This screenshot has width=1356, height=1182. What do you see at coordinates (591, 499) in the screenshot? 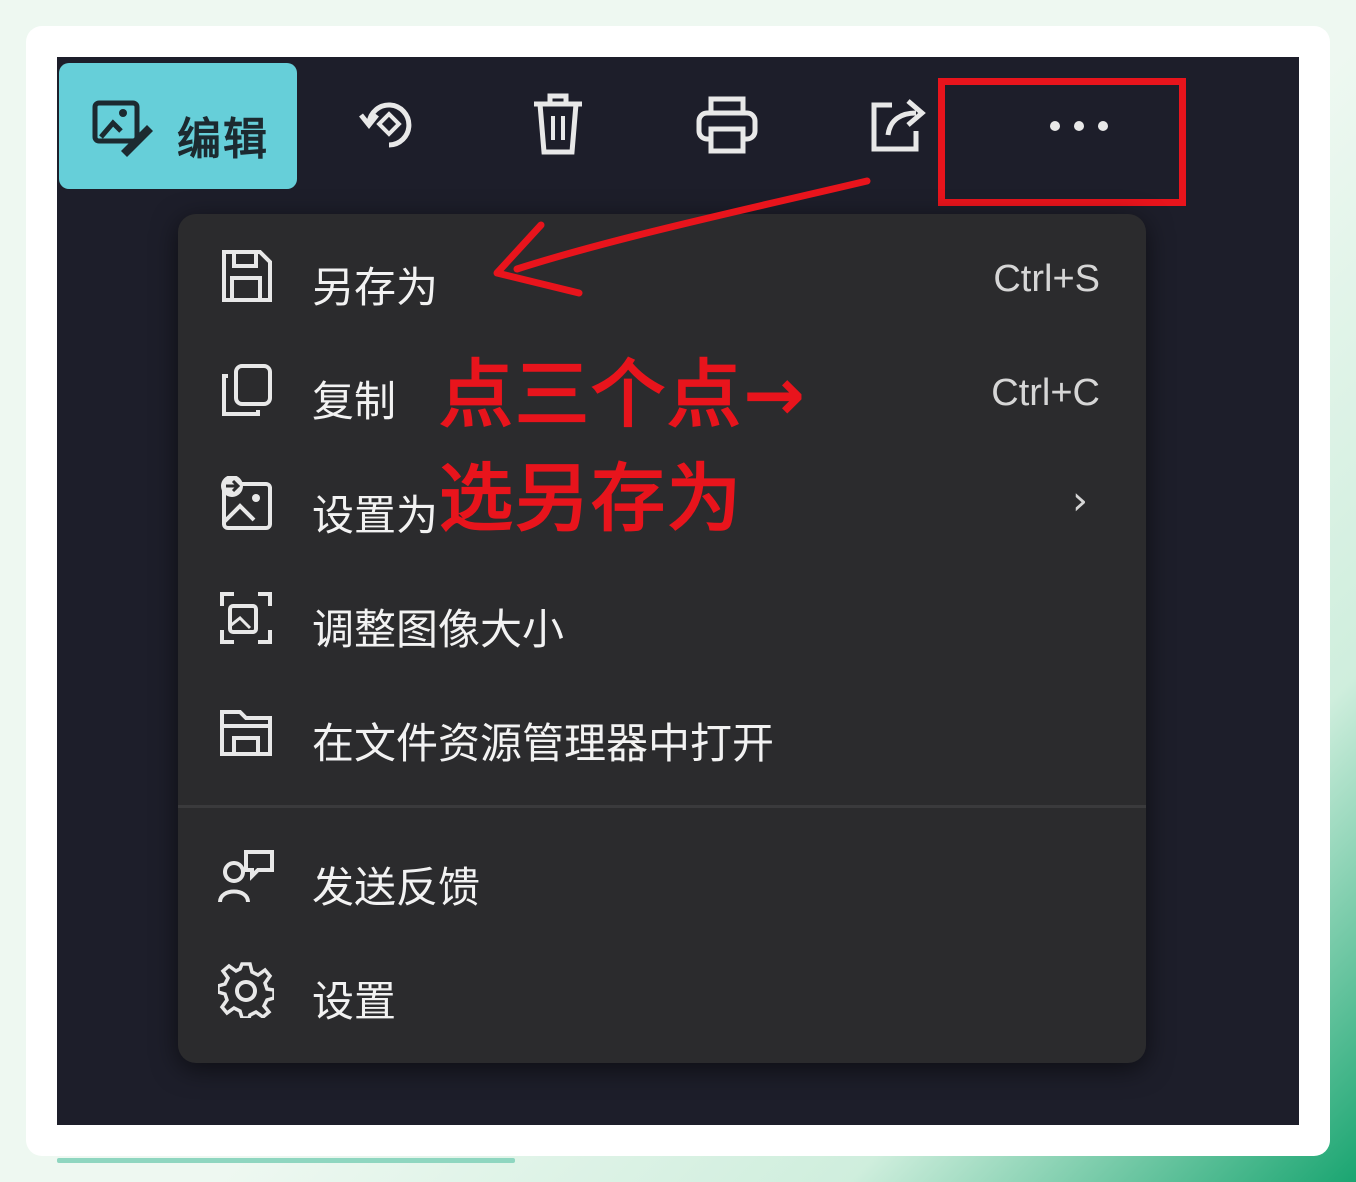
I see `annotation-text-line2: 选另存为` at bounding box center [591, 499].